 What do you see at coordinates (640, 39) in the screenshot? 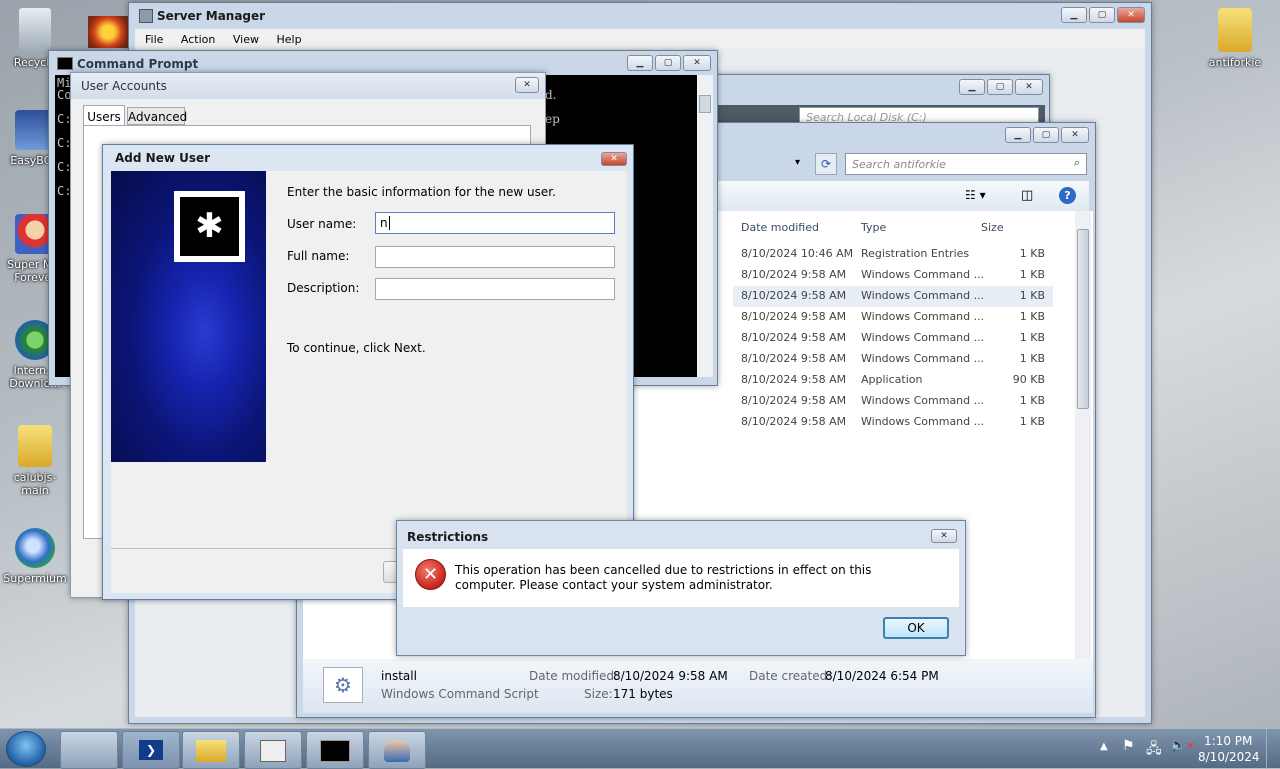
I see `server-manager-menubar: File Action View Help` at bounding box center [640, 39].